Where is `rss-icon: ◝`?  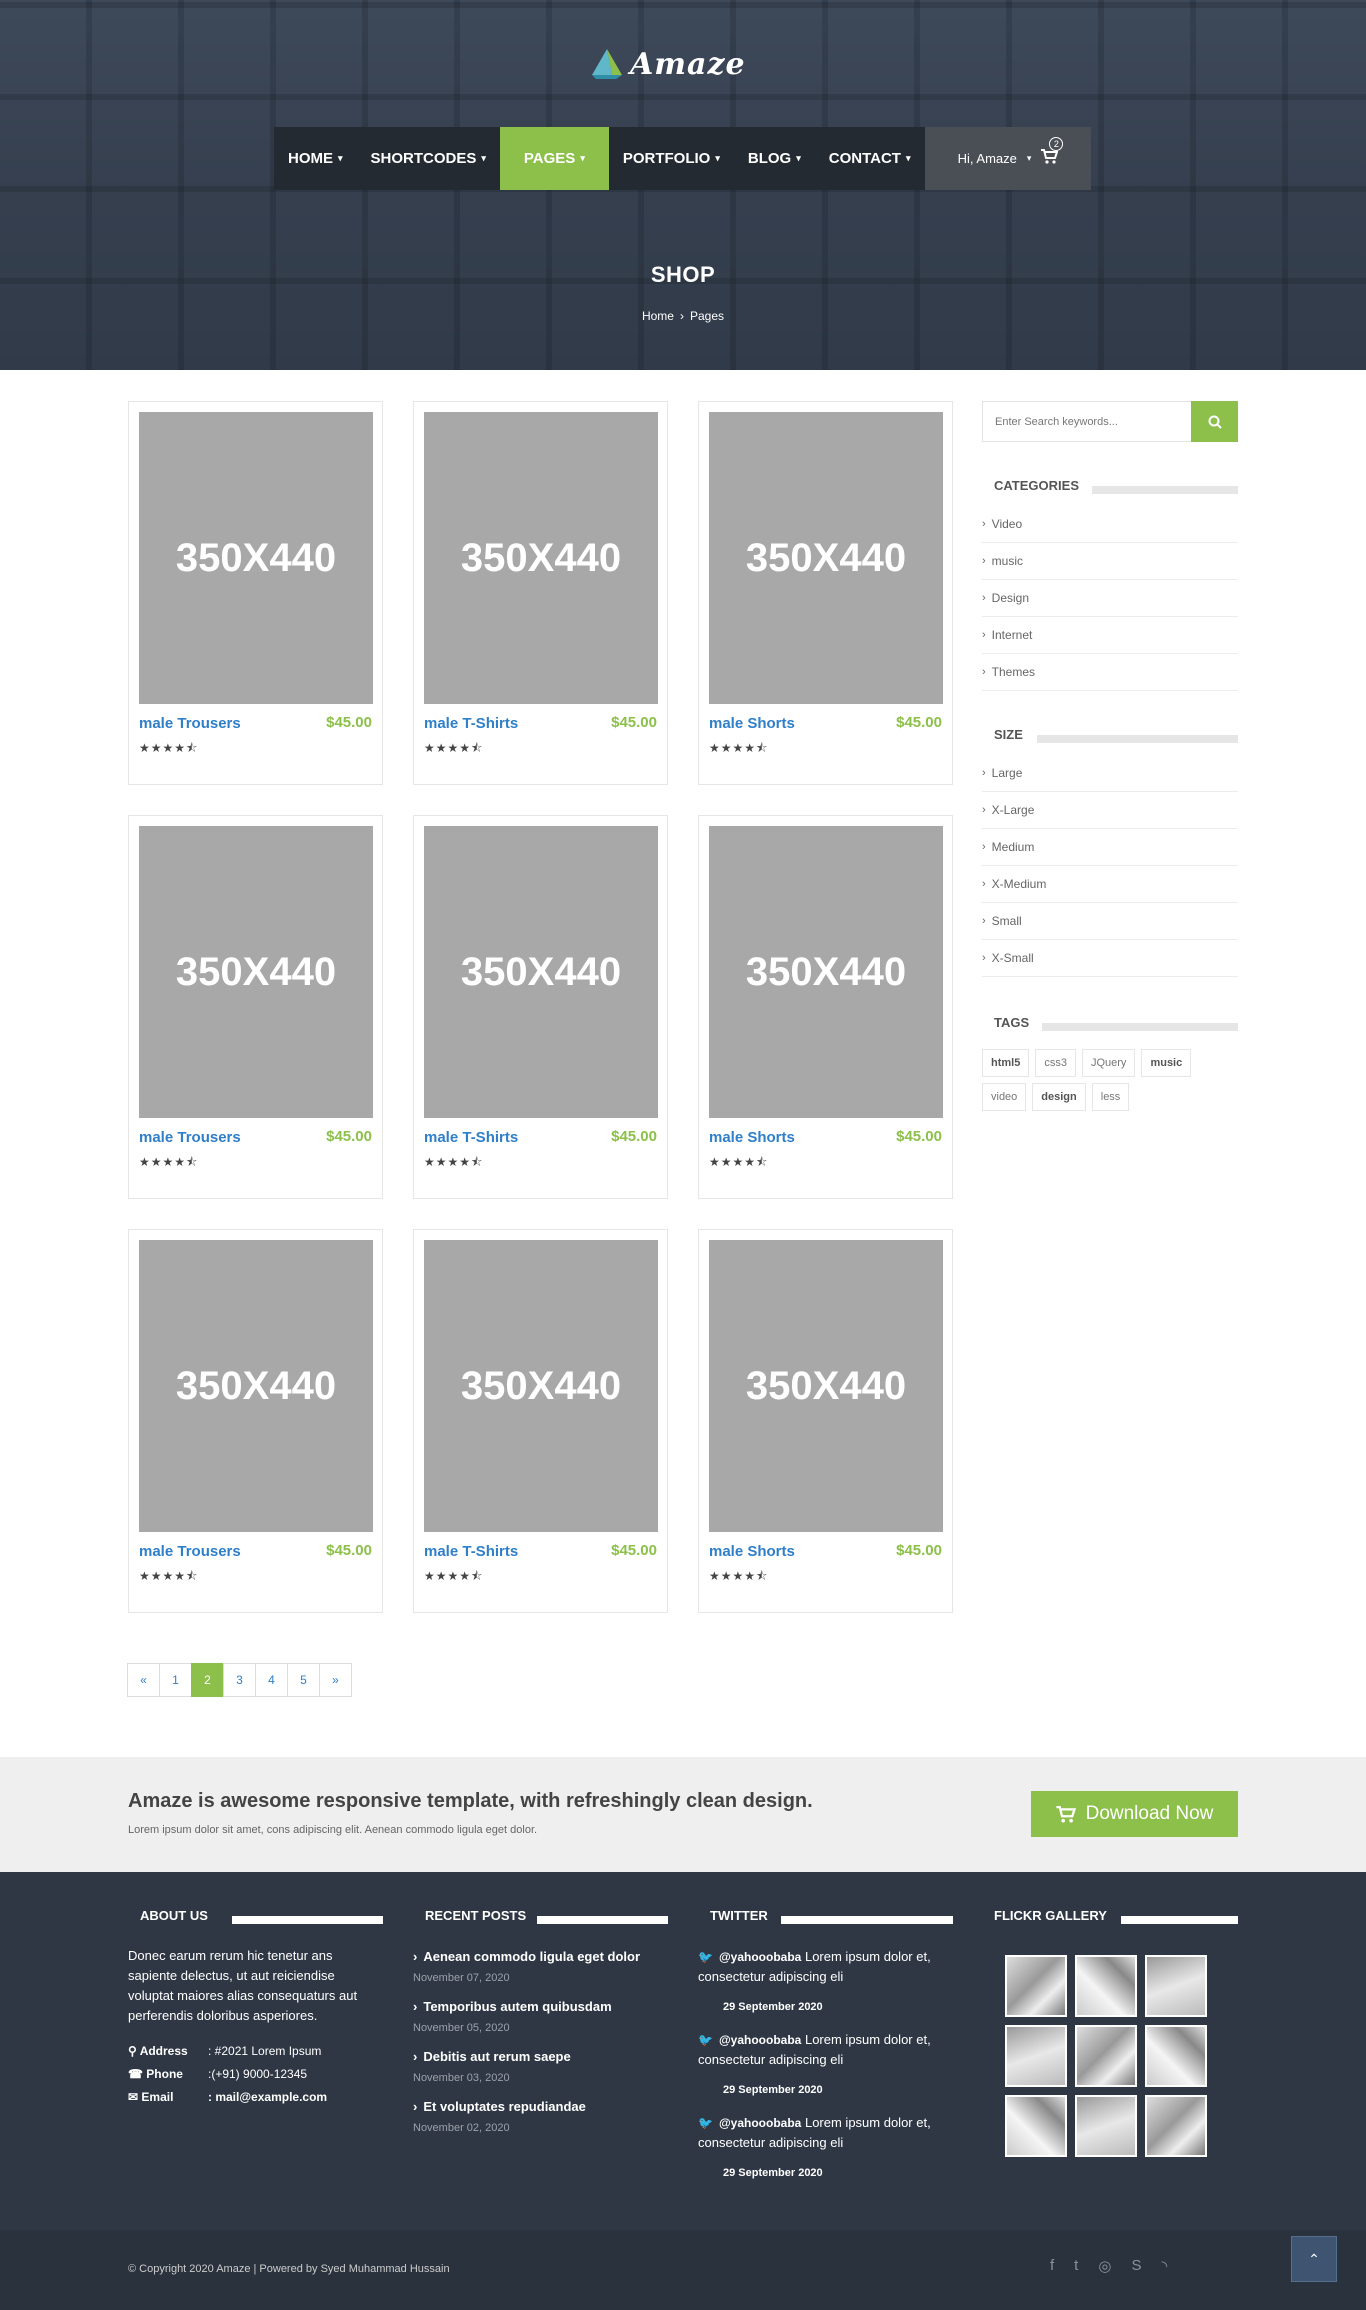 rss-icon: ◝ is located at coordinates (1164, 2266).